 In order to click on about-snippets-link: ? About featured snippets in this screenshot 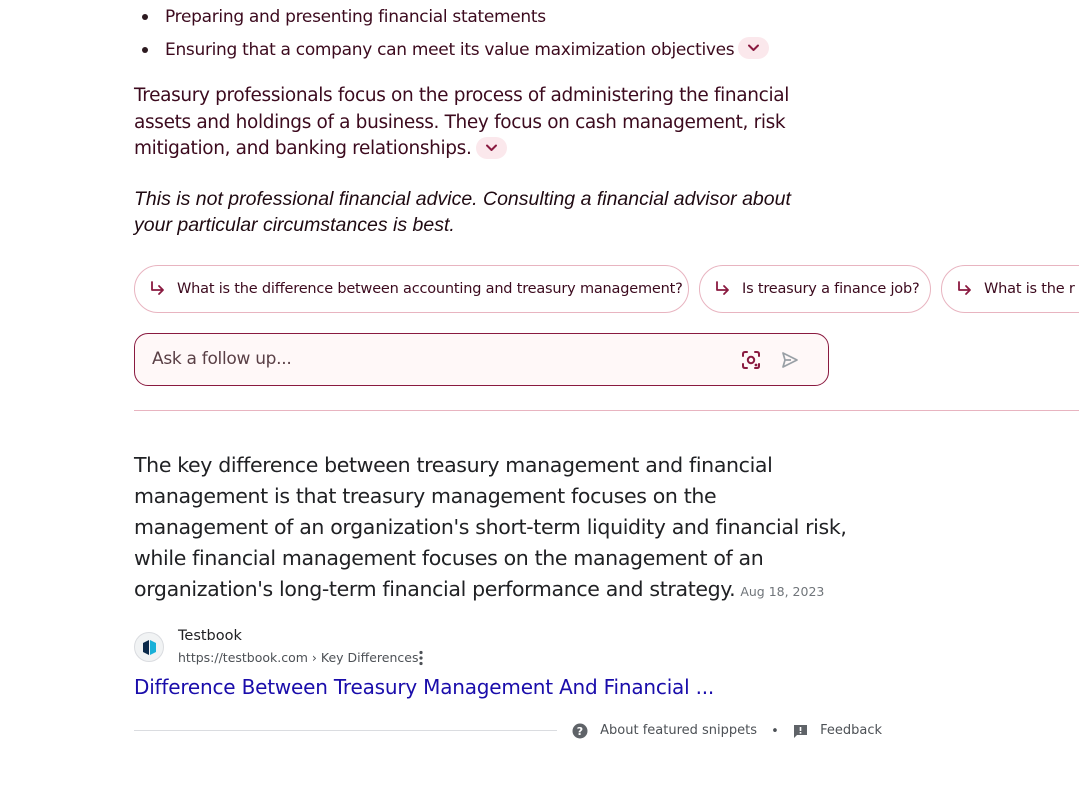, I will do `click(664, 731)`.